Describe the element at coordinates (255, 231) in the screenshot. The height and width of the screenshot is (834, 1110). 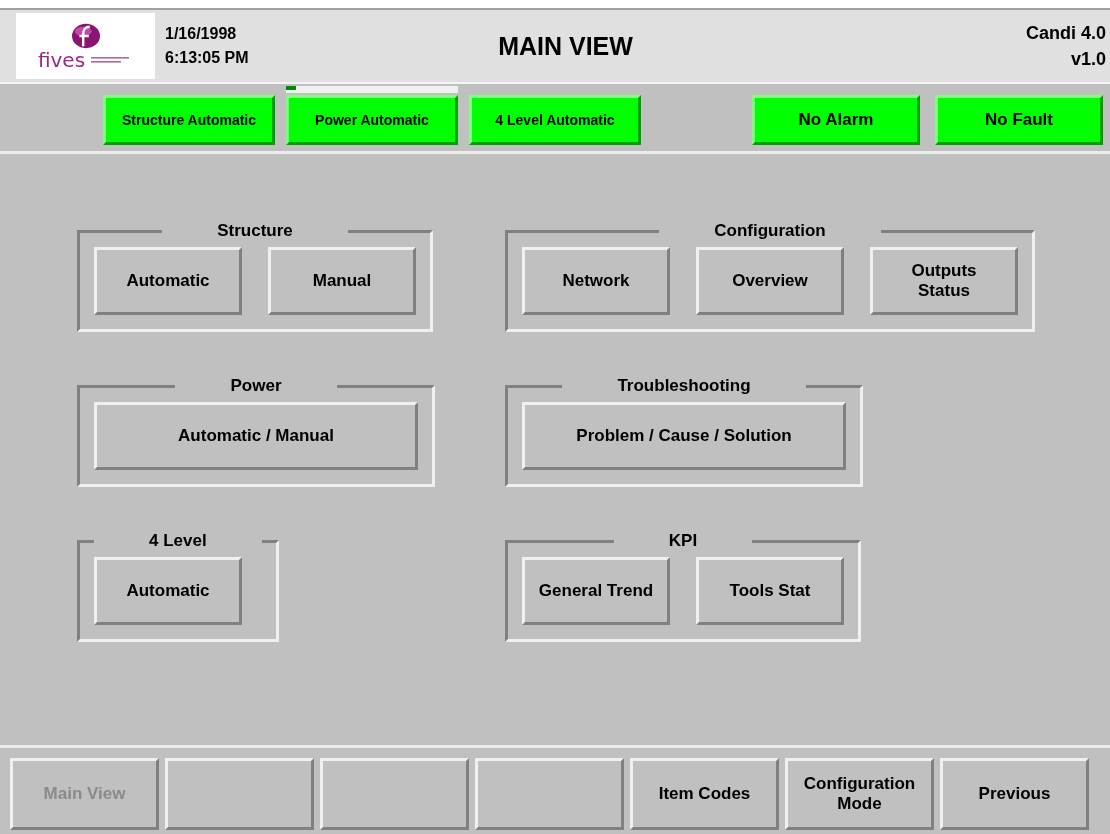
I see `group-title: Structure` at that location.